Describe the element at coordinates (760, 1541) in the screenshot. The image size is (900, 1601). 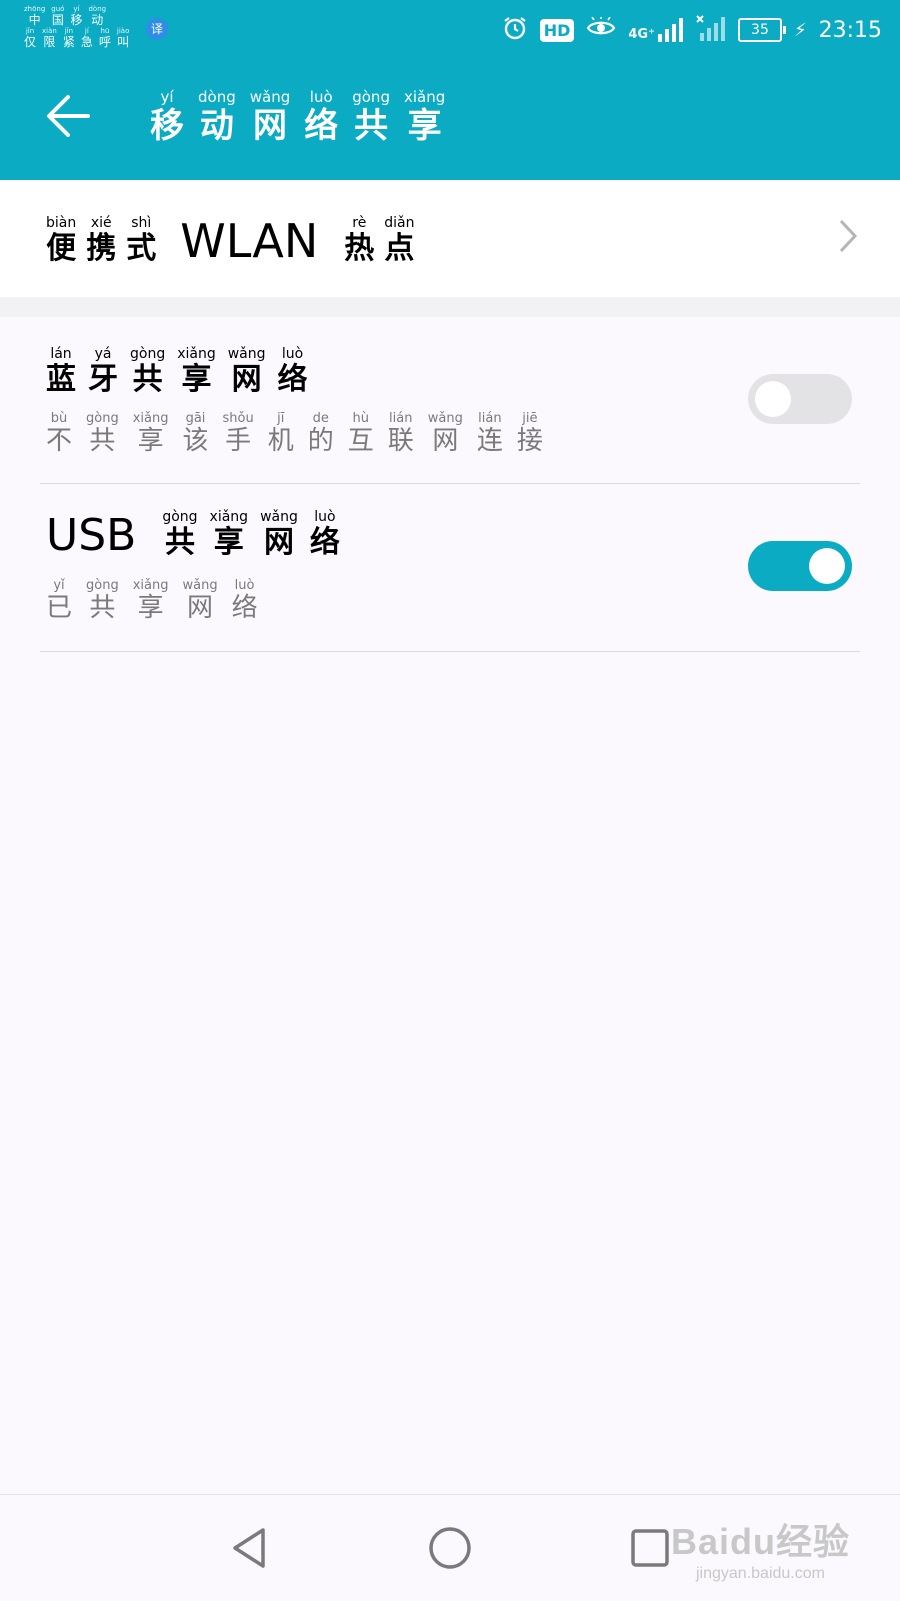
I see `watermark-main: Baidu经验` at that location.